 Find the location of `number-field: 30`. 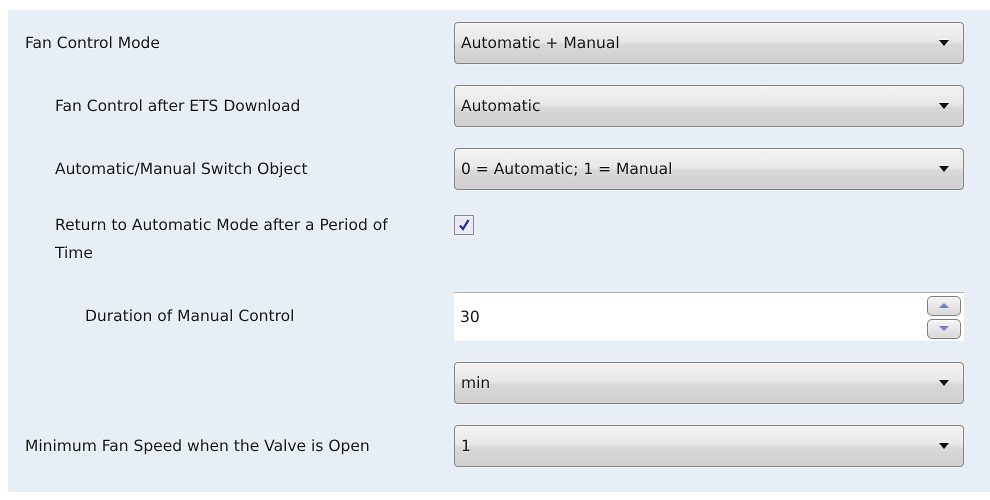

number-field: 30 is located at coordinates (709, 316).